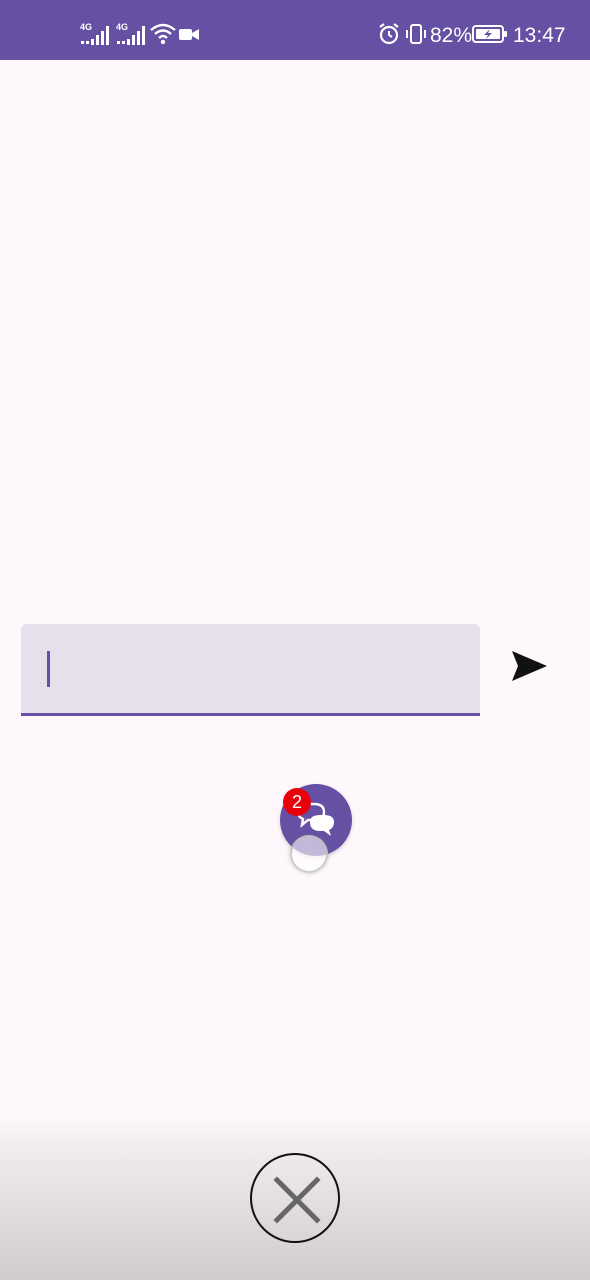  I want to click on status-bar: 4G 4G 82% 13:47, so click(295, 30).